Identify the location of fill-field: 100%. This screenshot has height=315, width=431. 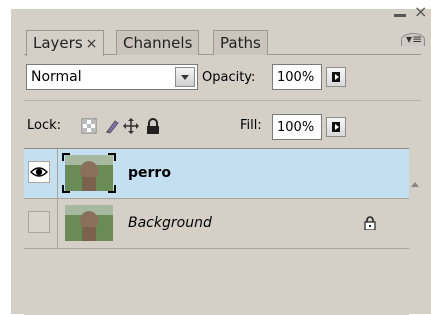
(297, 127).